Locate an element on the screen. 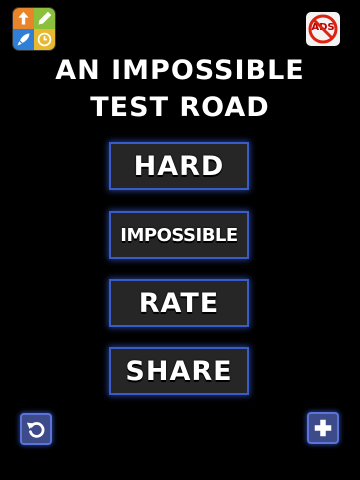 This screenshot has width=360, height=480. no-ads-icon is located at coordinates (323, 29).